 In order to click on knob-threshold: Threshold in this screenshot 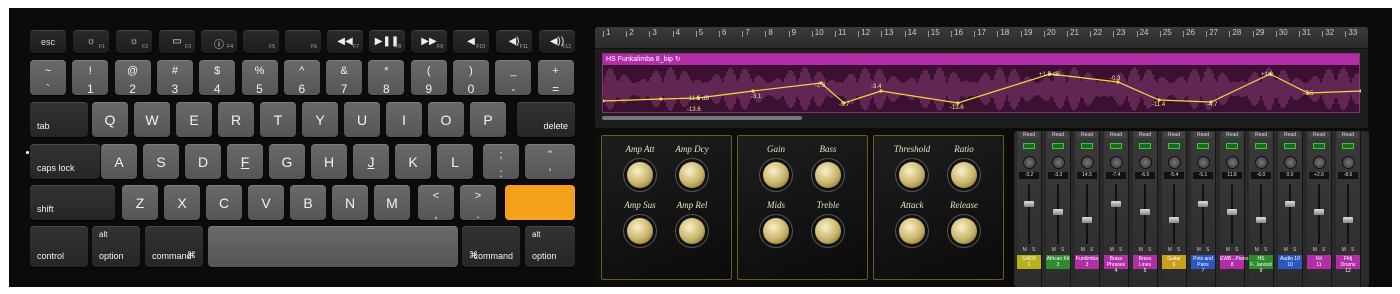, I will do `click(912, 166)`.